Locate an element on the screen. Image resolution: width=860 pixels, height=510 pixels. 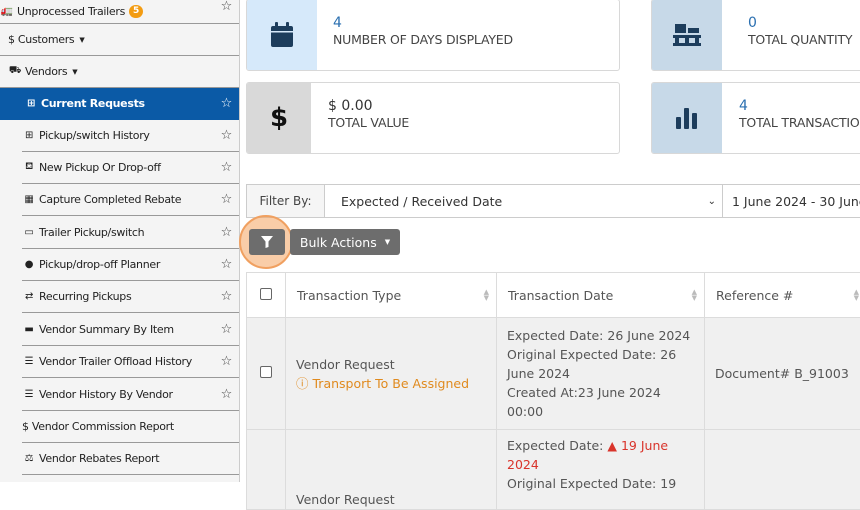
sidebar-item-trailer-pickup: ▭ Trailer Pickup/switch ☆ is located at coordinates (131, 233).